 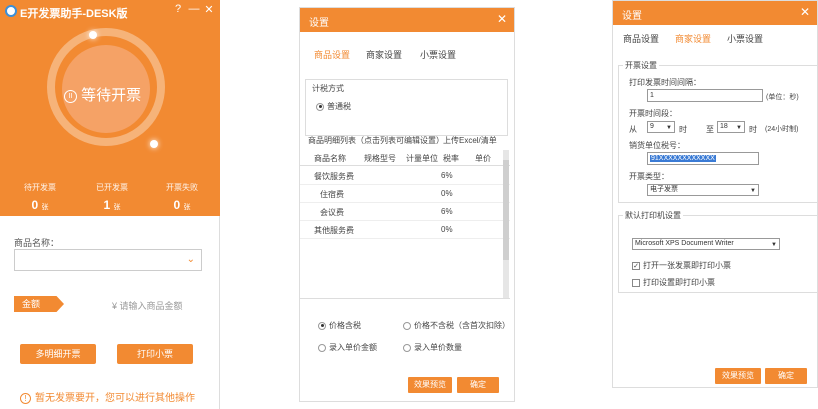 What do you see at coordinates (147, 305) in the screenshot?
I see `amount-input: ¥ 请输入商品金额` at bounding box center [147, 305].